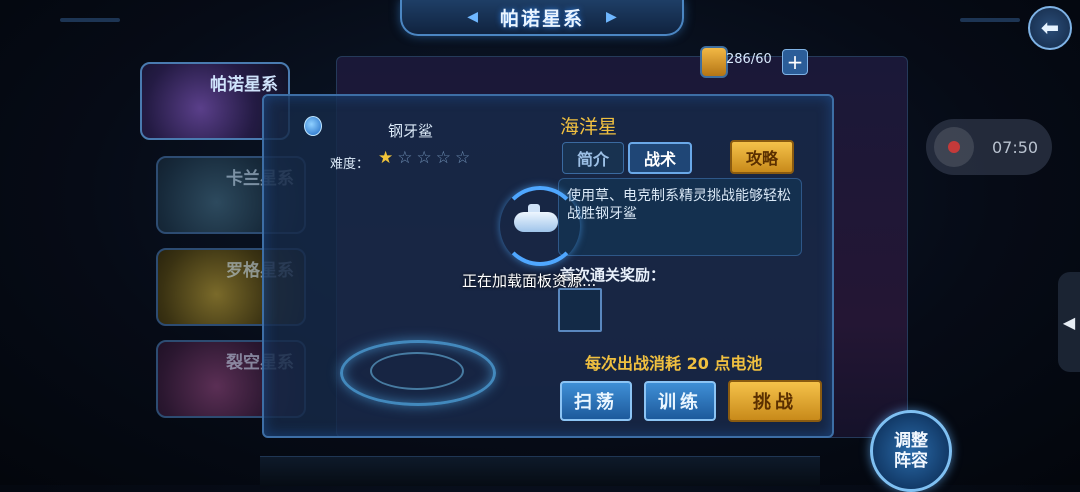 The width and height of the screenshot is (1080, 492). What do you see at coordinates (596, 401) in the screenshot?
I see `sweep-button: 扫荡` at bounding box center [596, 401].